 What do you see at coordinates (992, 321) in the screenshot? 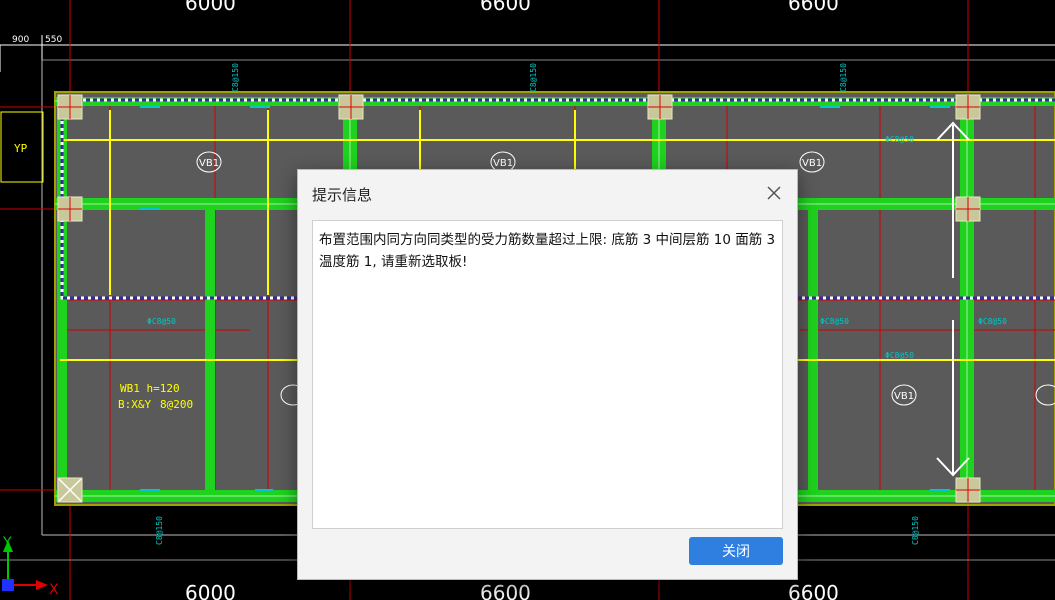
I see `cyan-label-3: ΦC8@50` at bounding box center [992, 321].